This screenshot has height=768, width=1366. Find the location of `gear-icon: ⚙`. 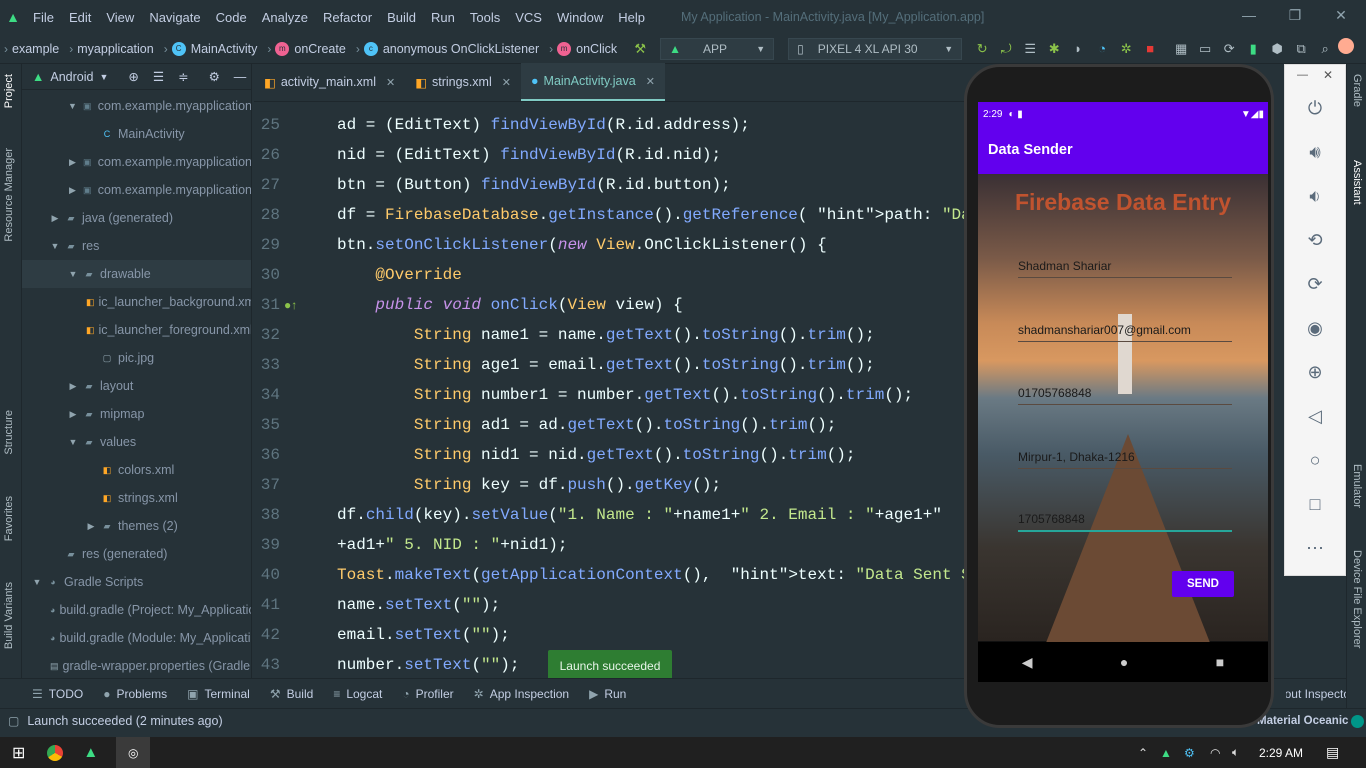

gear-icon: ⚙ is located at coordinates (214, 76).